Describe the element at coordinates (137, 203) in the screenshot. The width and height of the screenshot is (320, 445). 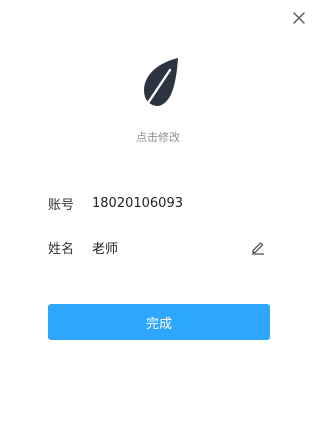
I see `account-value: 18020106093` at that location.